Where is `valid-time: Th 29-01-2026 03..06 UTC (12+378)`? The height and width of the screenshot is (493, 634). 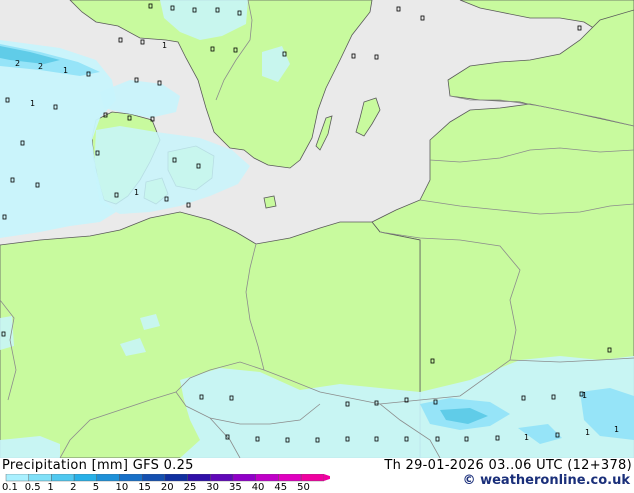 valid-time: Th 29-01-2026 03..06 UTC (12+378) is located at coordinates (508, 465).